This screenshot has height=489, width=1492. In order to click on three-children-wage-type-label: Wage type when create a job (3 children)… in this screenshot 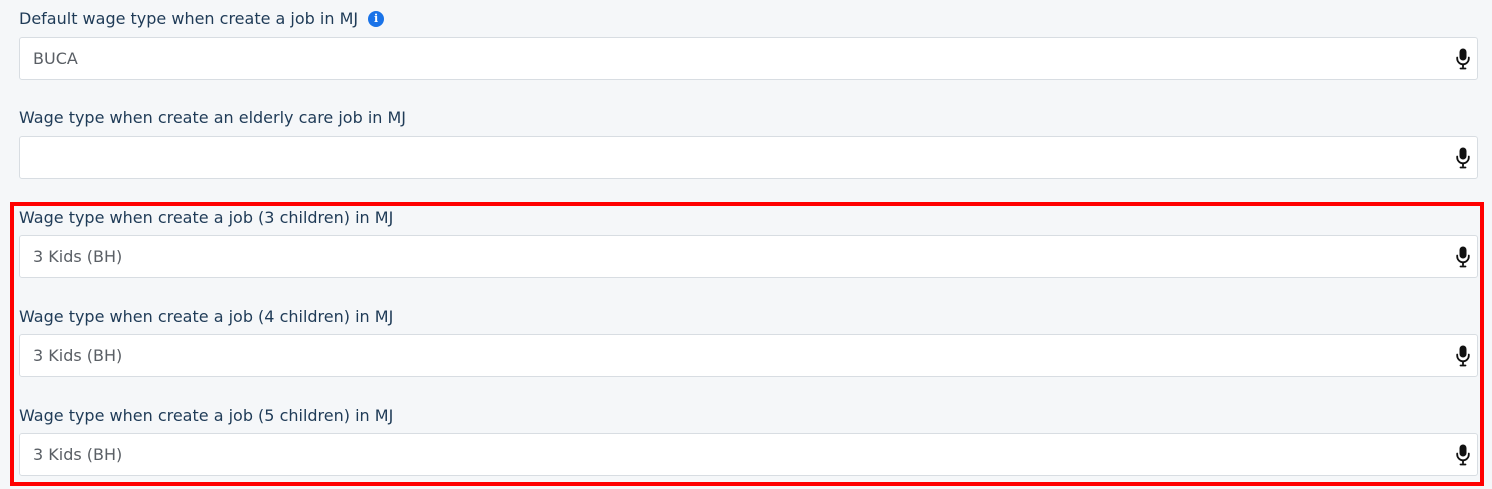, I will do `click(206, 217)`.